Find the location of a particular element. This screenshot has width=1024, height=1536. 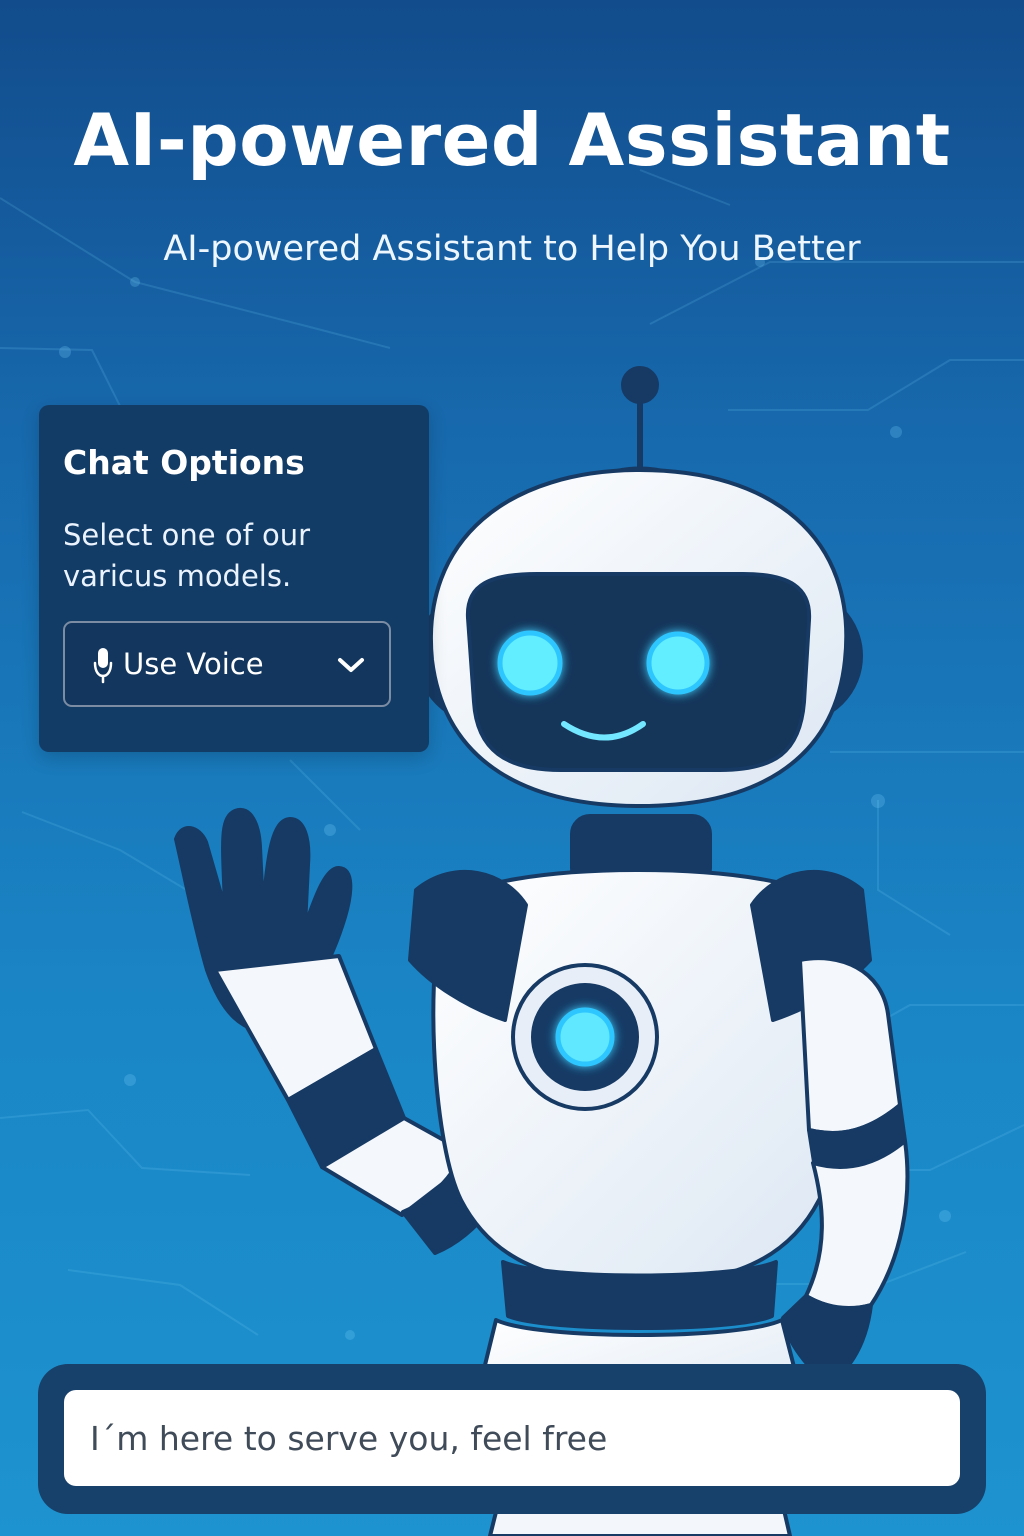

chevron-down-icon is located at coordinates (351, 664).